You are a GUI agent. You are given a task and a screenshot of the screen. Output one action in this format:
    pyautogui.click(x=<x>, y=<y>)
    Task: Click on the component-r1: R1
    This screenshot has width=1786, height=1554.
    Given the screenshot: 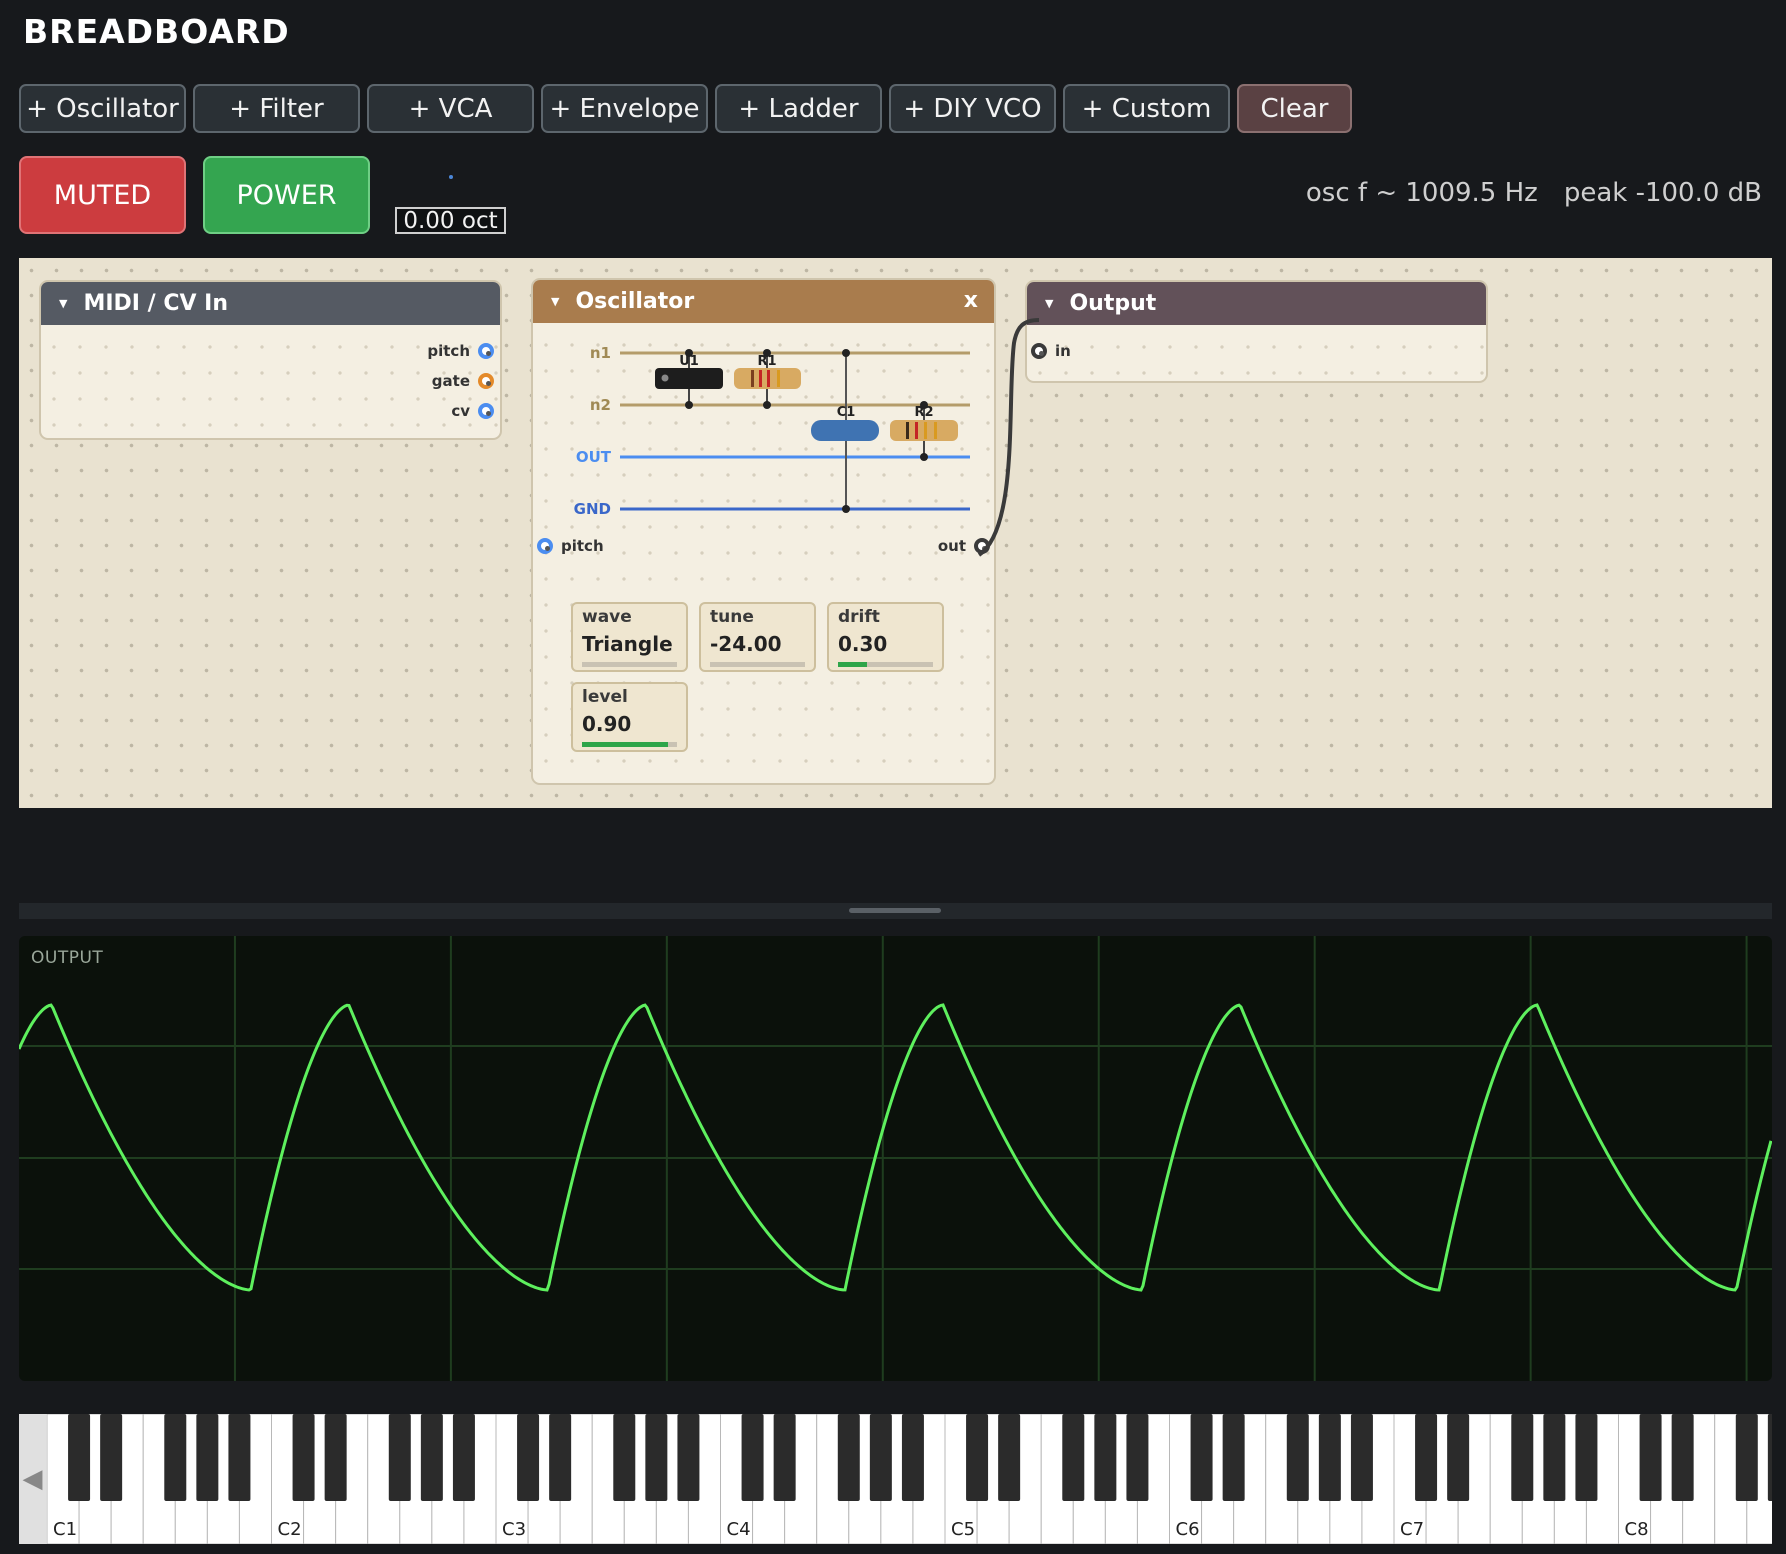 What is the action you would take?
    pyautogui.click(x=767, y=371)
    